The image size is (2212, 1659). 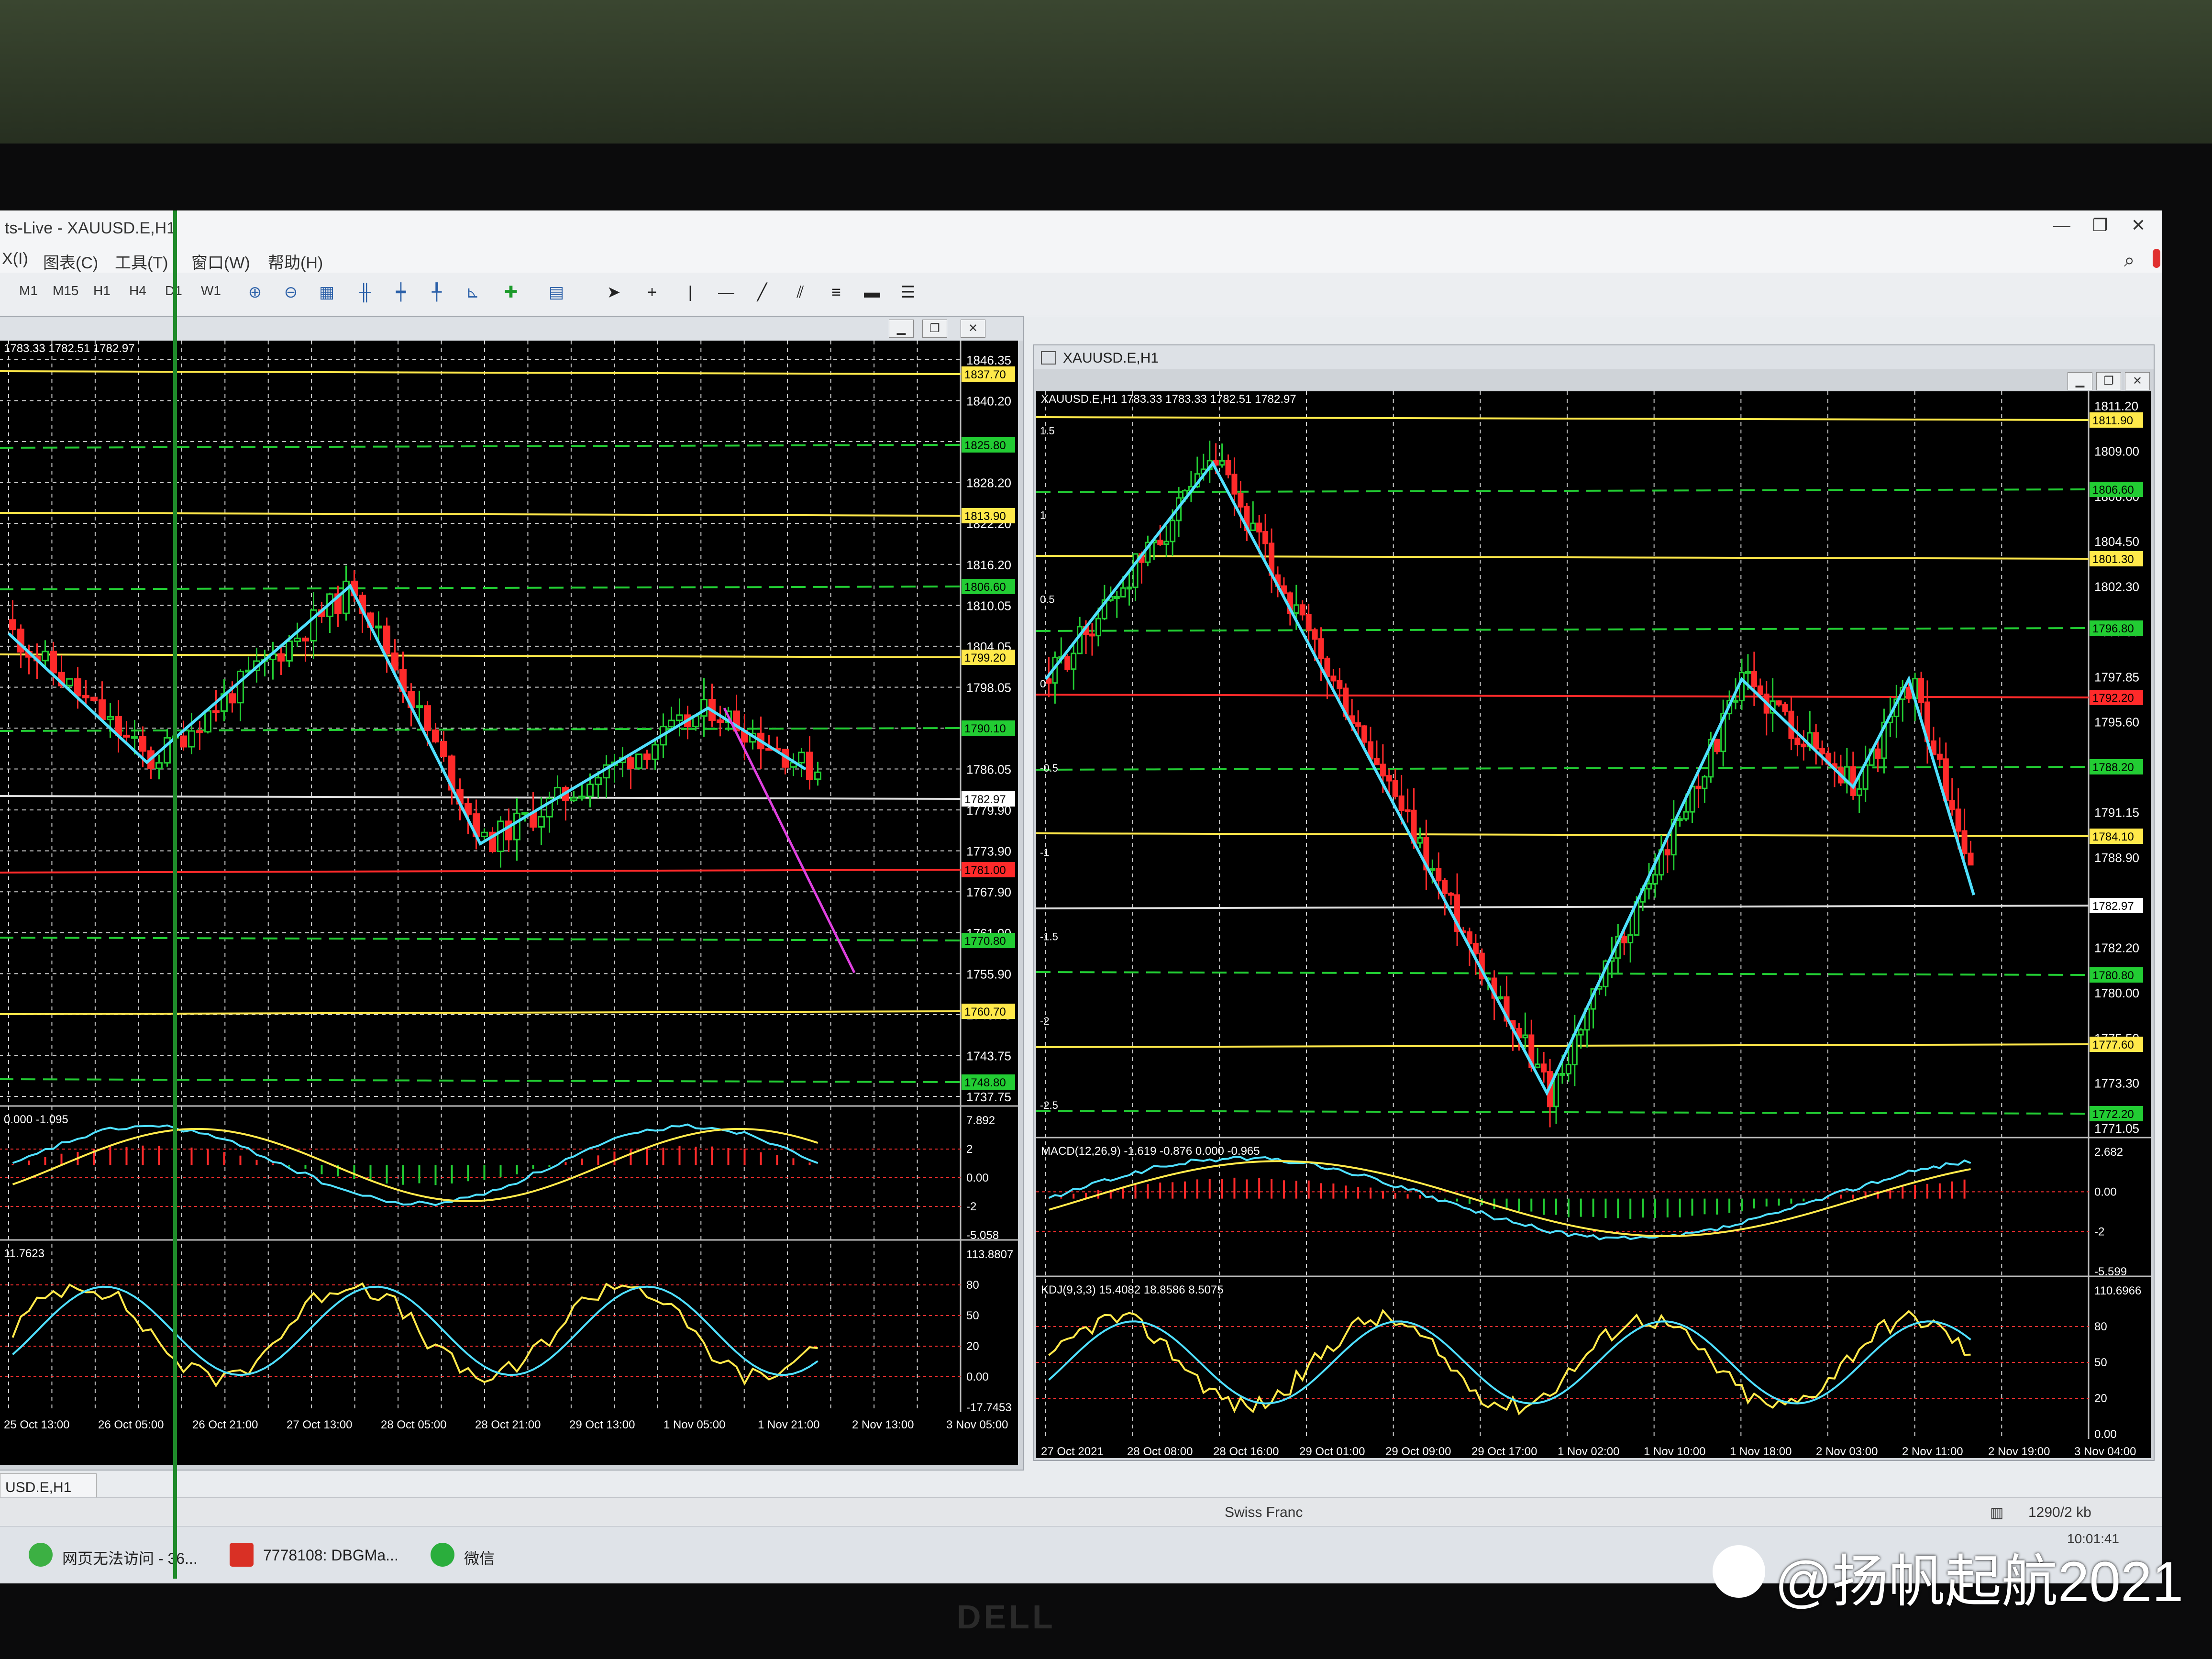 I want to click on timeframe-w1: W1, so click(x=211, y=291).